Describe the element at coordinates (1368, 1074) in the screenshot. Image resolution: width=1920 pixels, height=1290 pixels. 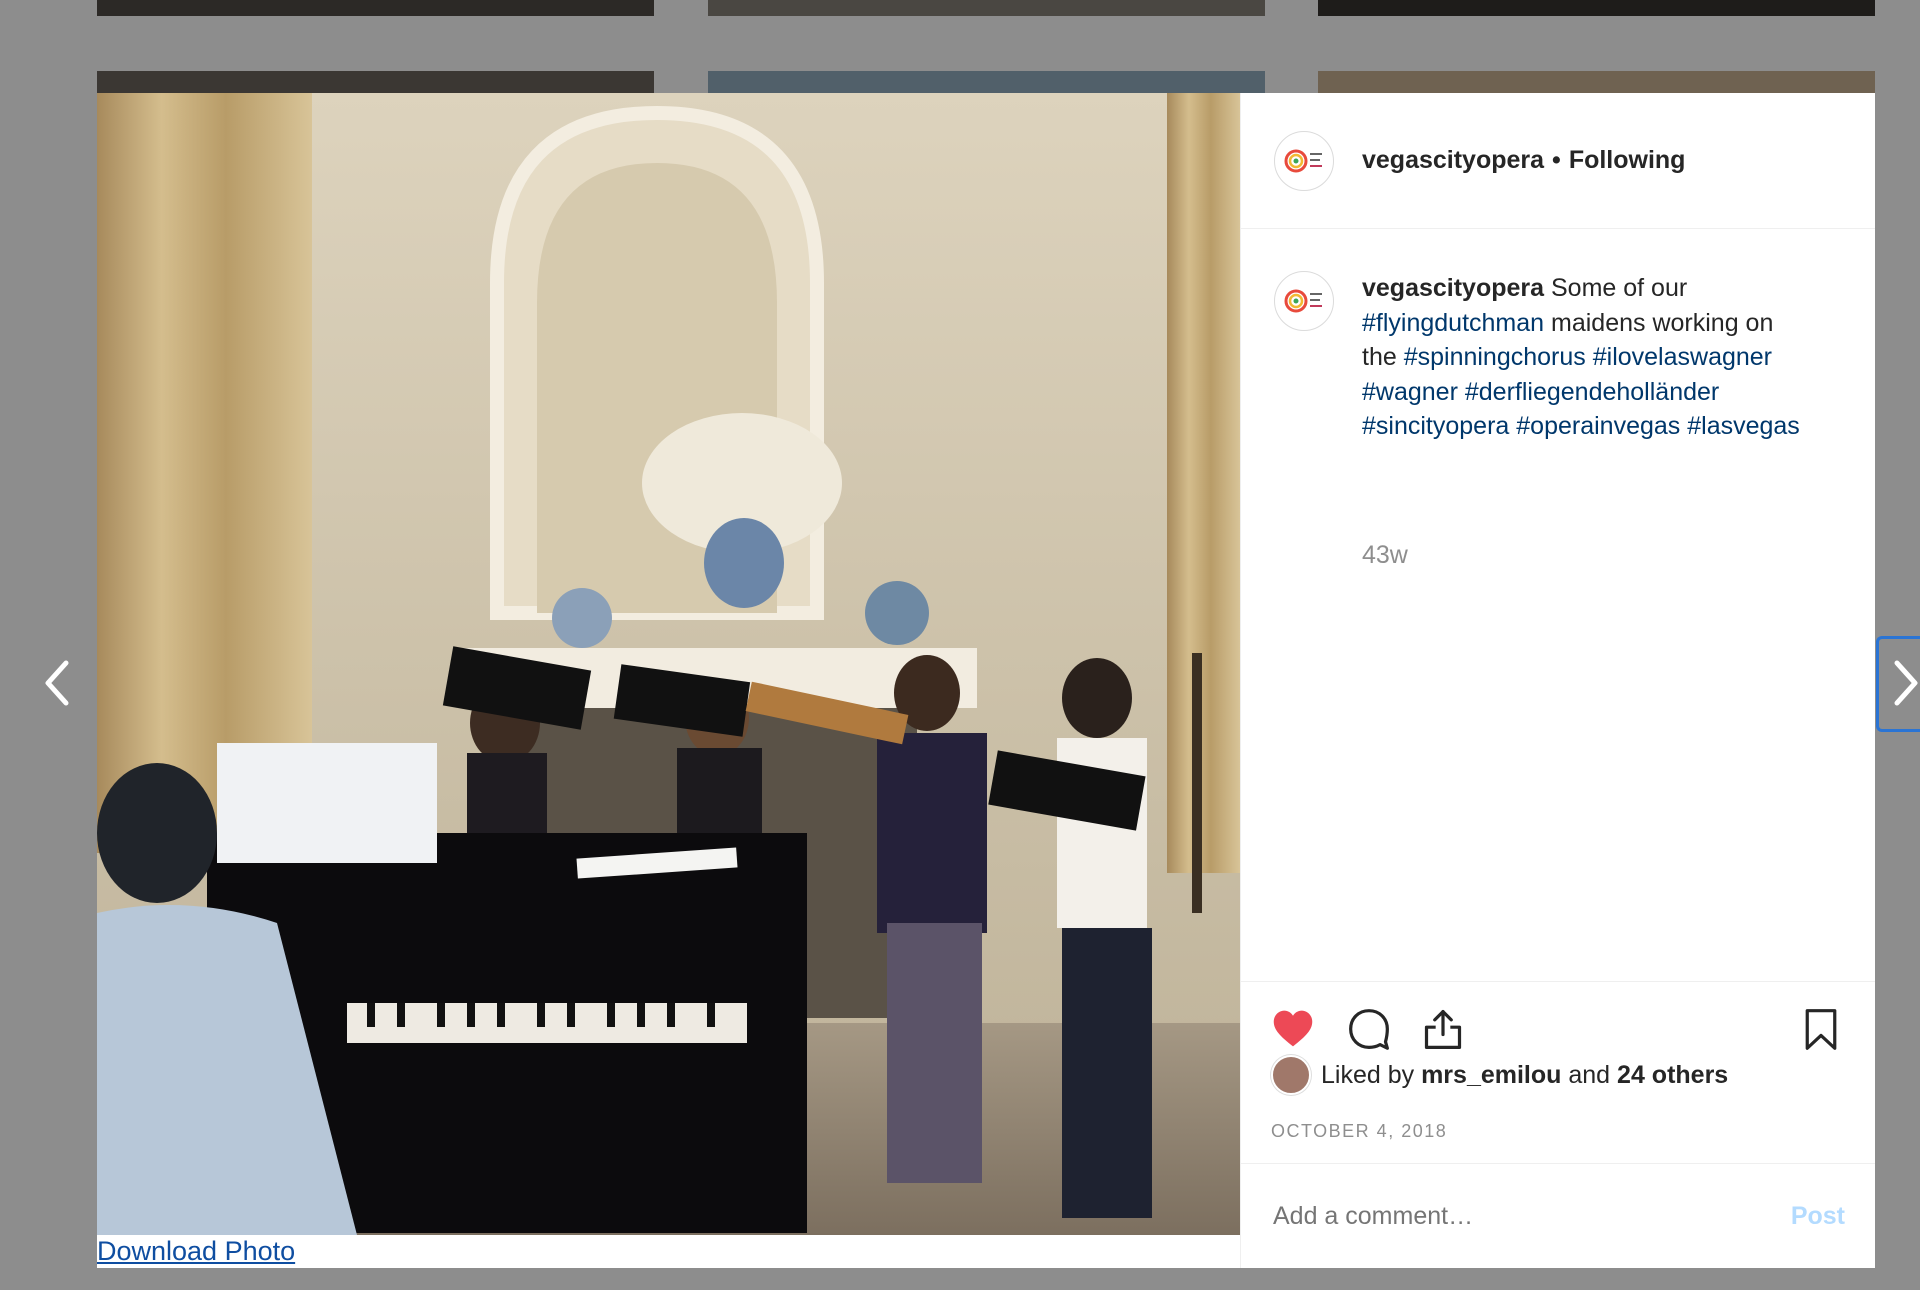
I see `liked-by-prefix: Liked by` at that location.